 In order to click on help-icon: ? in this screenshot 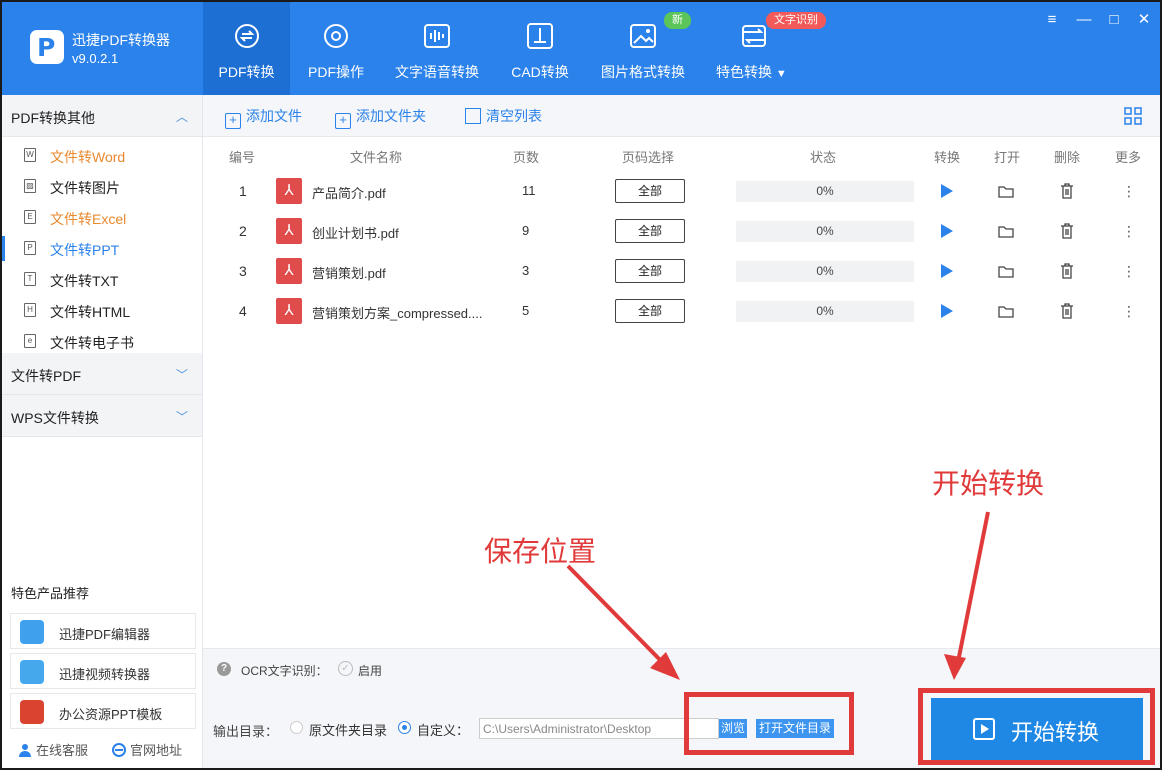, I will do `click(224, 669)`.